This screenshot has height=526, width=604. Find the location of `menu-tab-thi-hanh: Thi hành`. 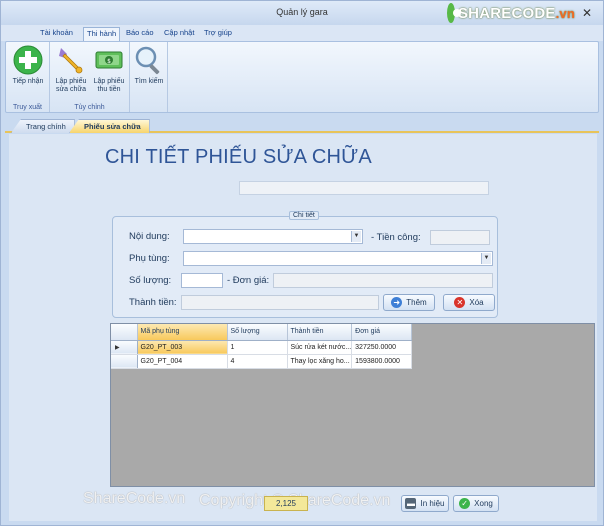

menu-tab-thi-hanh: Thi hành is located at coordinates (102, 34).